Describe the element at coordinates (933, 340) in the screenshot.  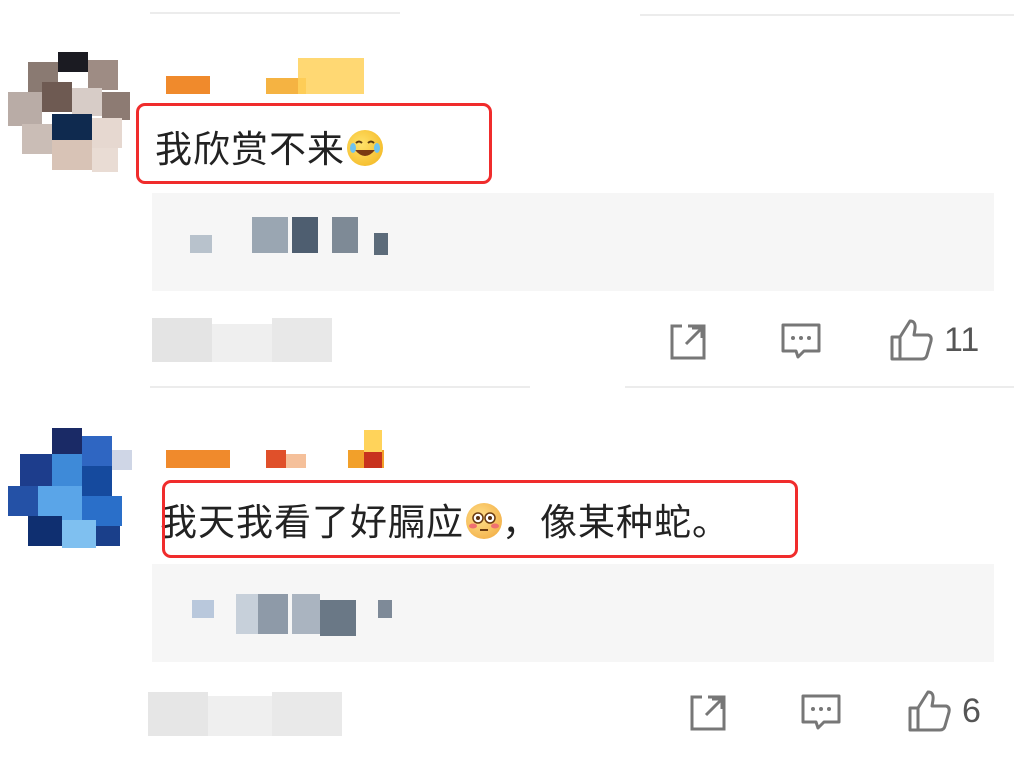
I see `like-button: 11` at that location.